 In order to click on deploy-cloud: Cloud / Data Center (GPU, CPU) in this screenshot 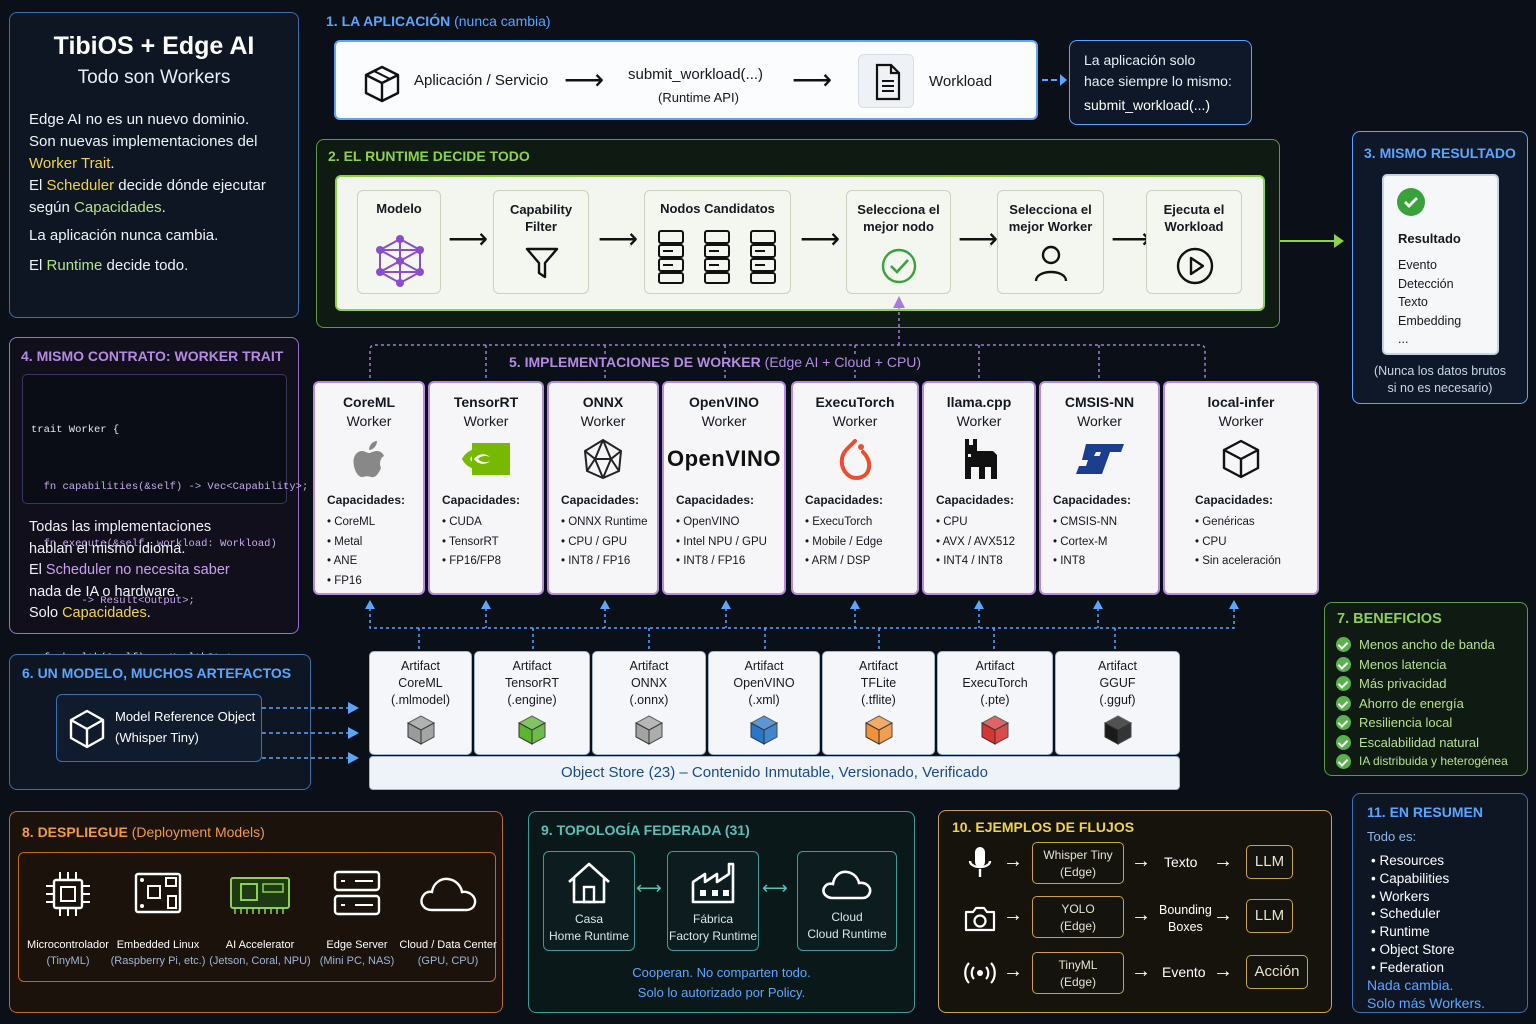, I will do `click(448, 917)`.